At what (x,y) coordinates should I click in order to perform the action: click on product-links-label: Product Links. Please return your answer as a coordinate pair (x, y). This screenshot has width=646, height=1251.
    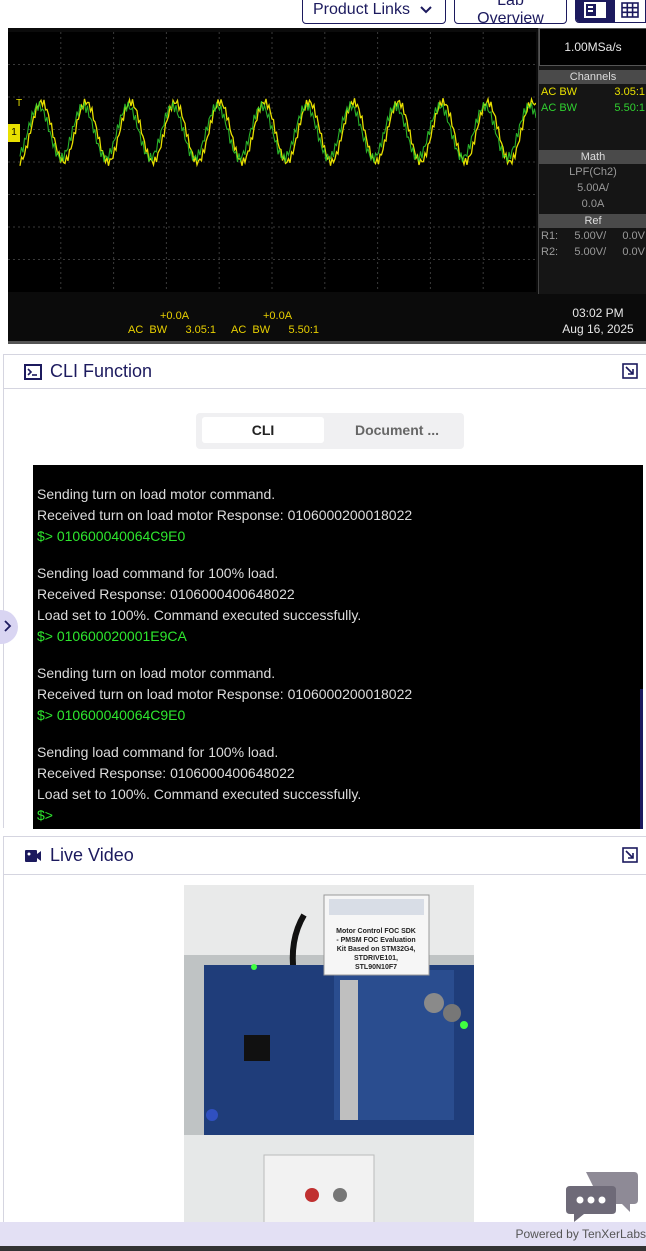
    Looking at the image, I should click on (361, 9).